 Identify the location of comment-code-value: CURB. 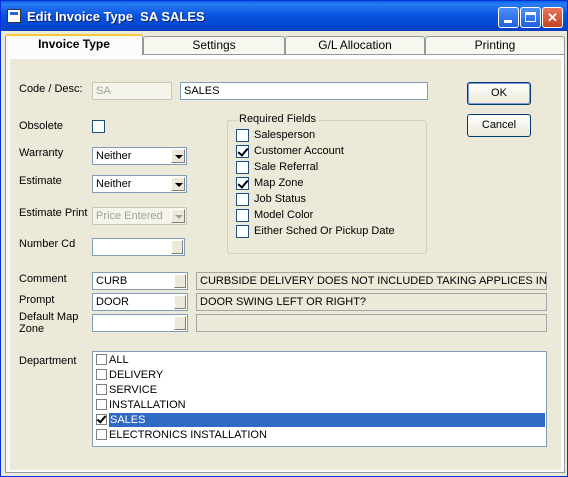
(112, 281).